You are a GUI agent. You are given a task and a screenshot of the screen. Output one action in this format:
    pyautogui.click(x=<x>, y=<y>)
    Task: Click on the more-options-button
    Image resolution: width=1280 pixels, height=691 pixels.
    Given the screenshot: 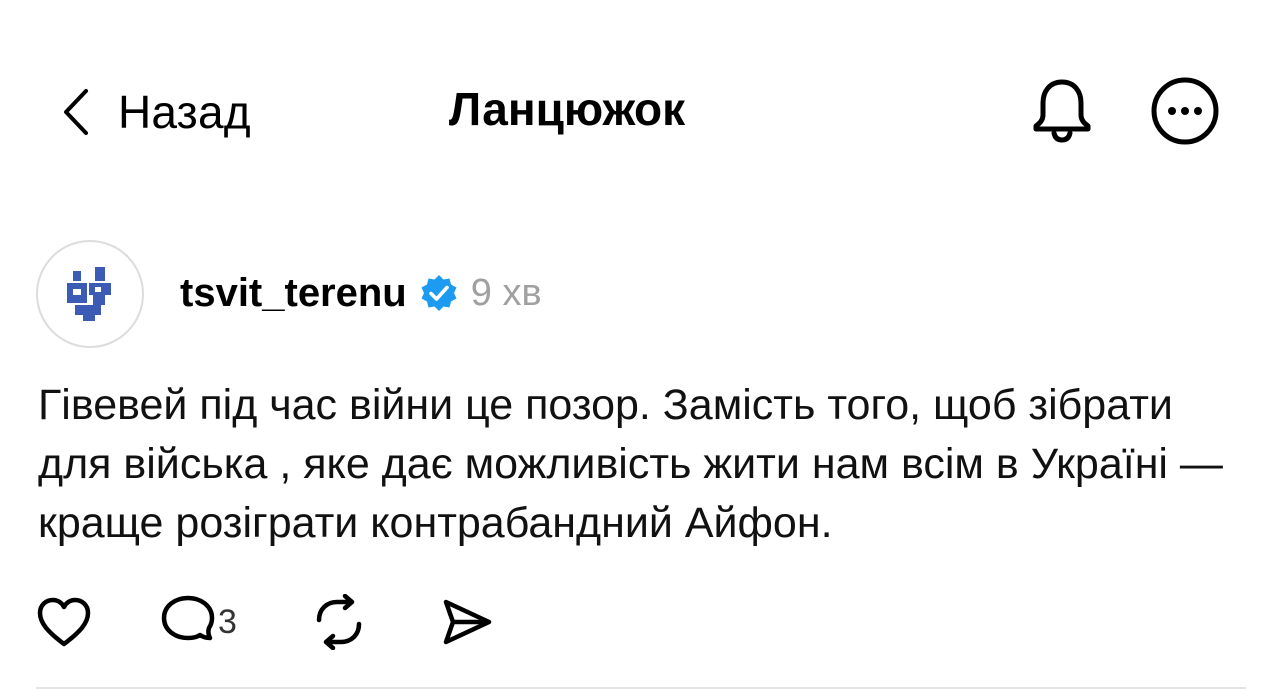 What is the action you would take?
    pyautogui.click(x=1185, y=113)
    